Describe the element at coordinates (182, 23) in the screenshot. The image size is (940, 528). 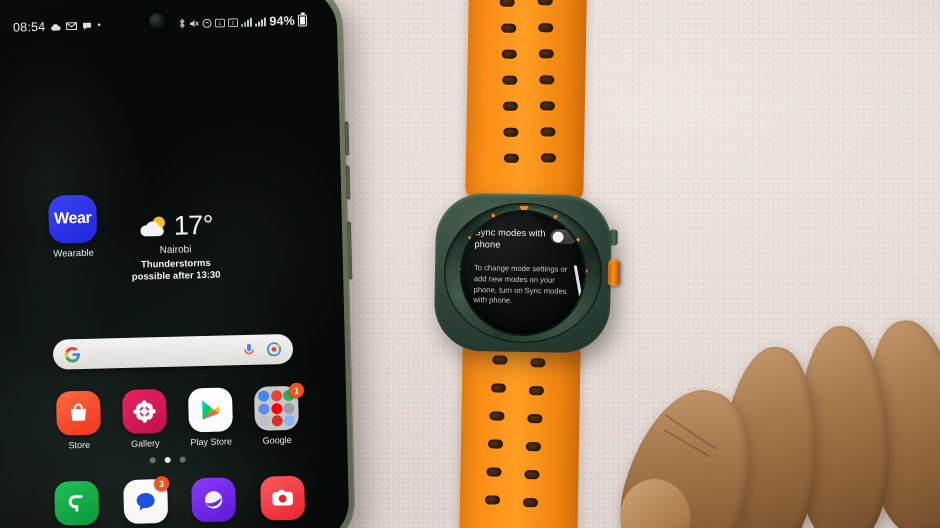
I see `bluetooth-icon` at that location.